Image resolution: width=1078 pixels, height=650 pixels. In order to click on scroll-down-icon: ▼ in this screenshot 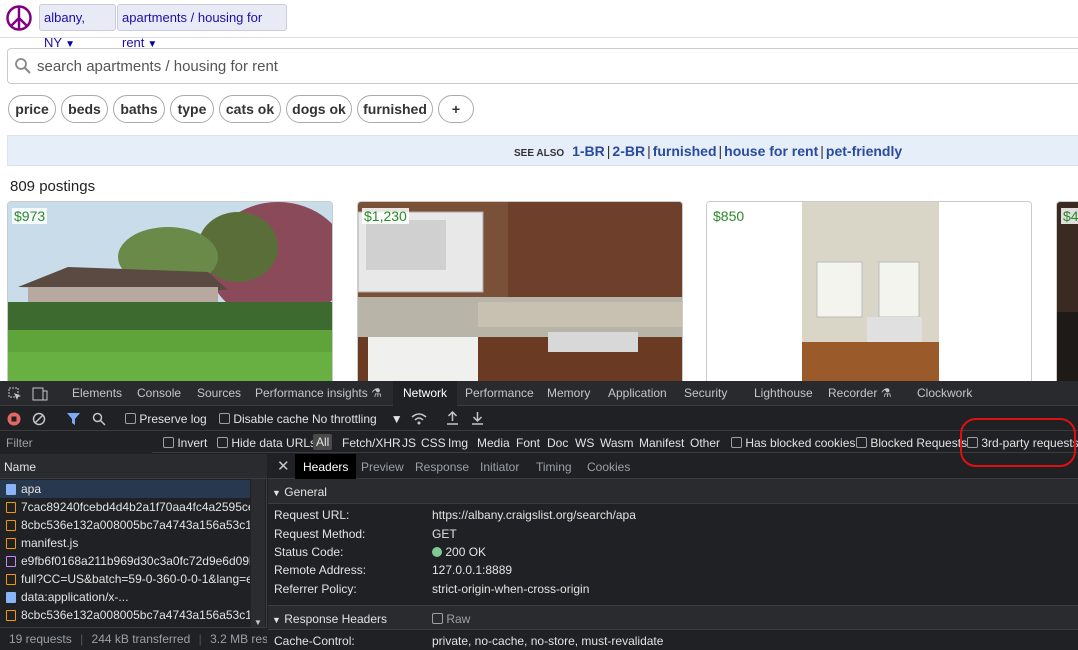, I will do `click(258, 622)`.